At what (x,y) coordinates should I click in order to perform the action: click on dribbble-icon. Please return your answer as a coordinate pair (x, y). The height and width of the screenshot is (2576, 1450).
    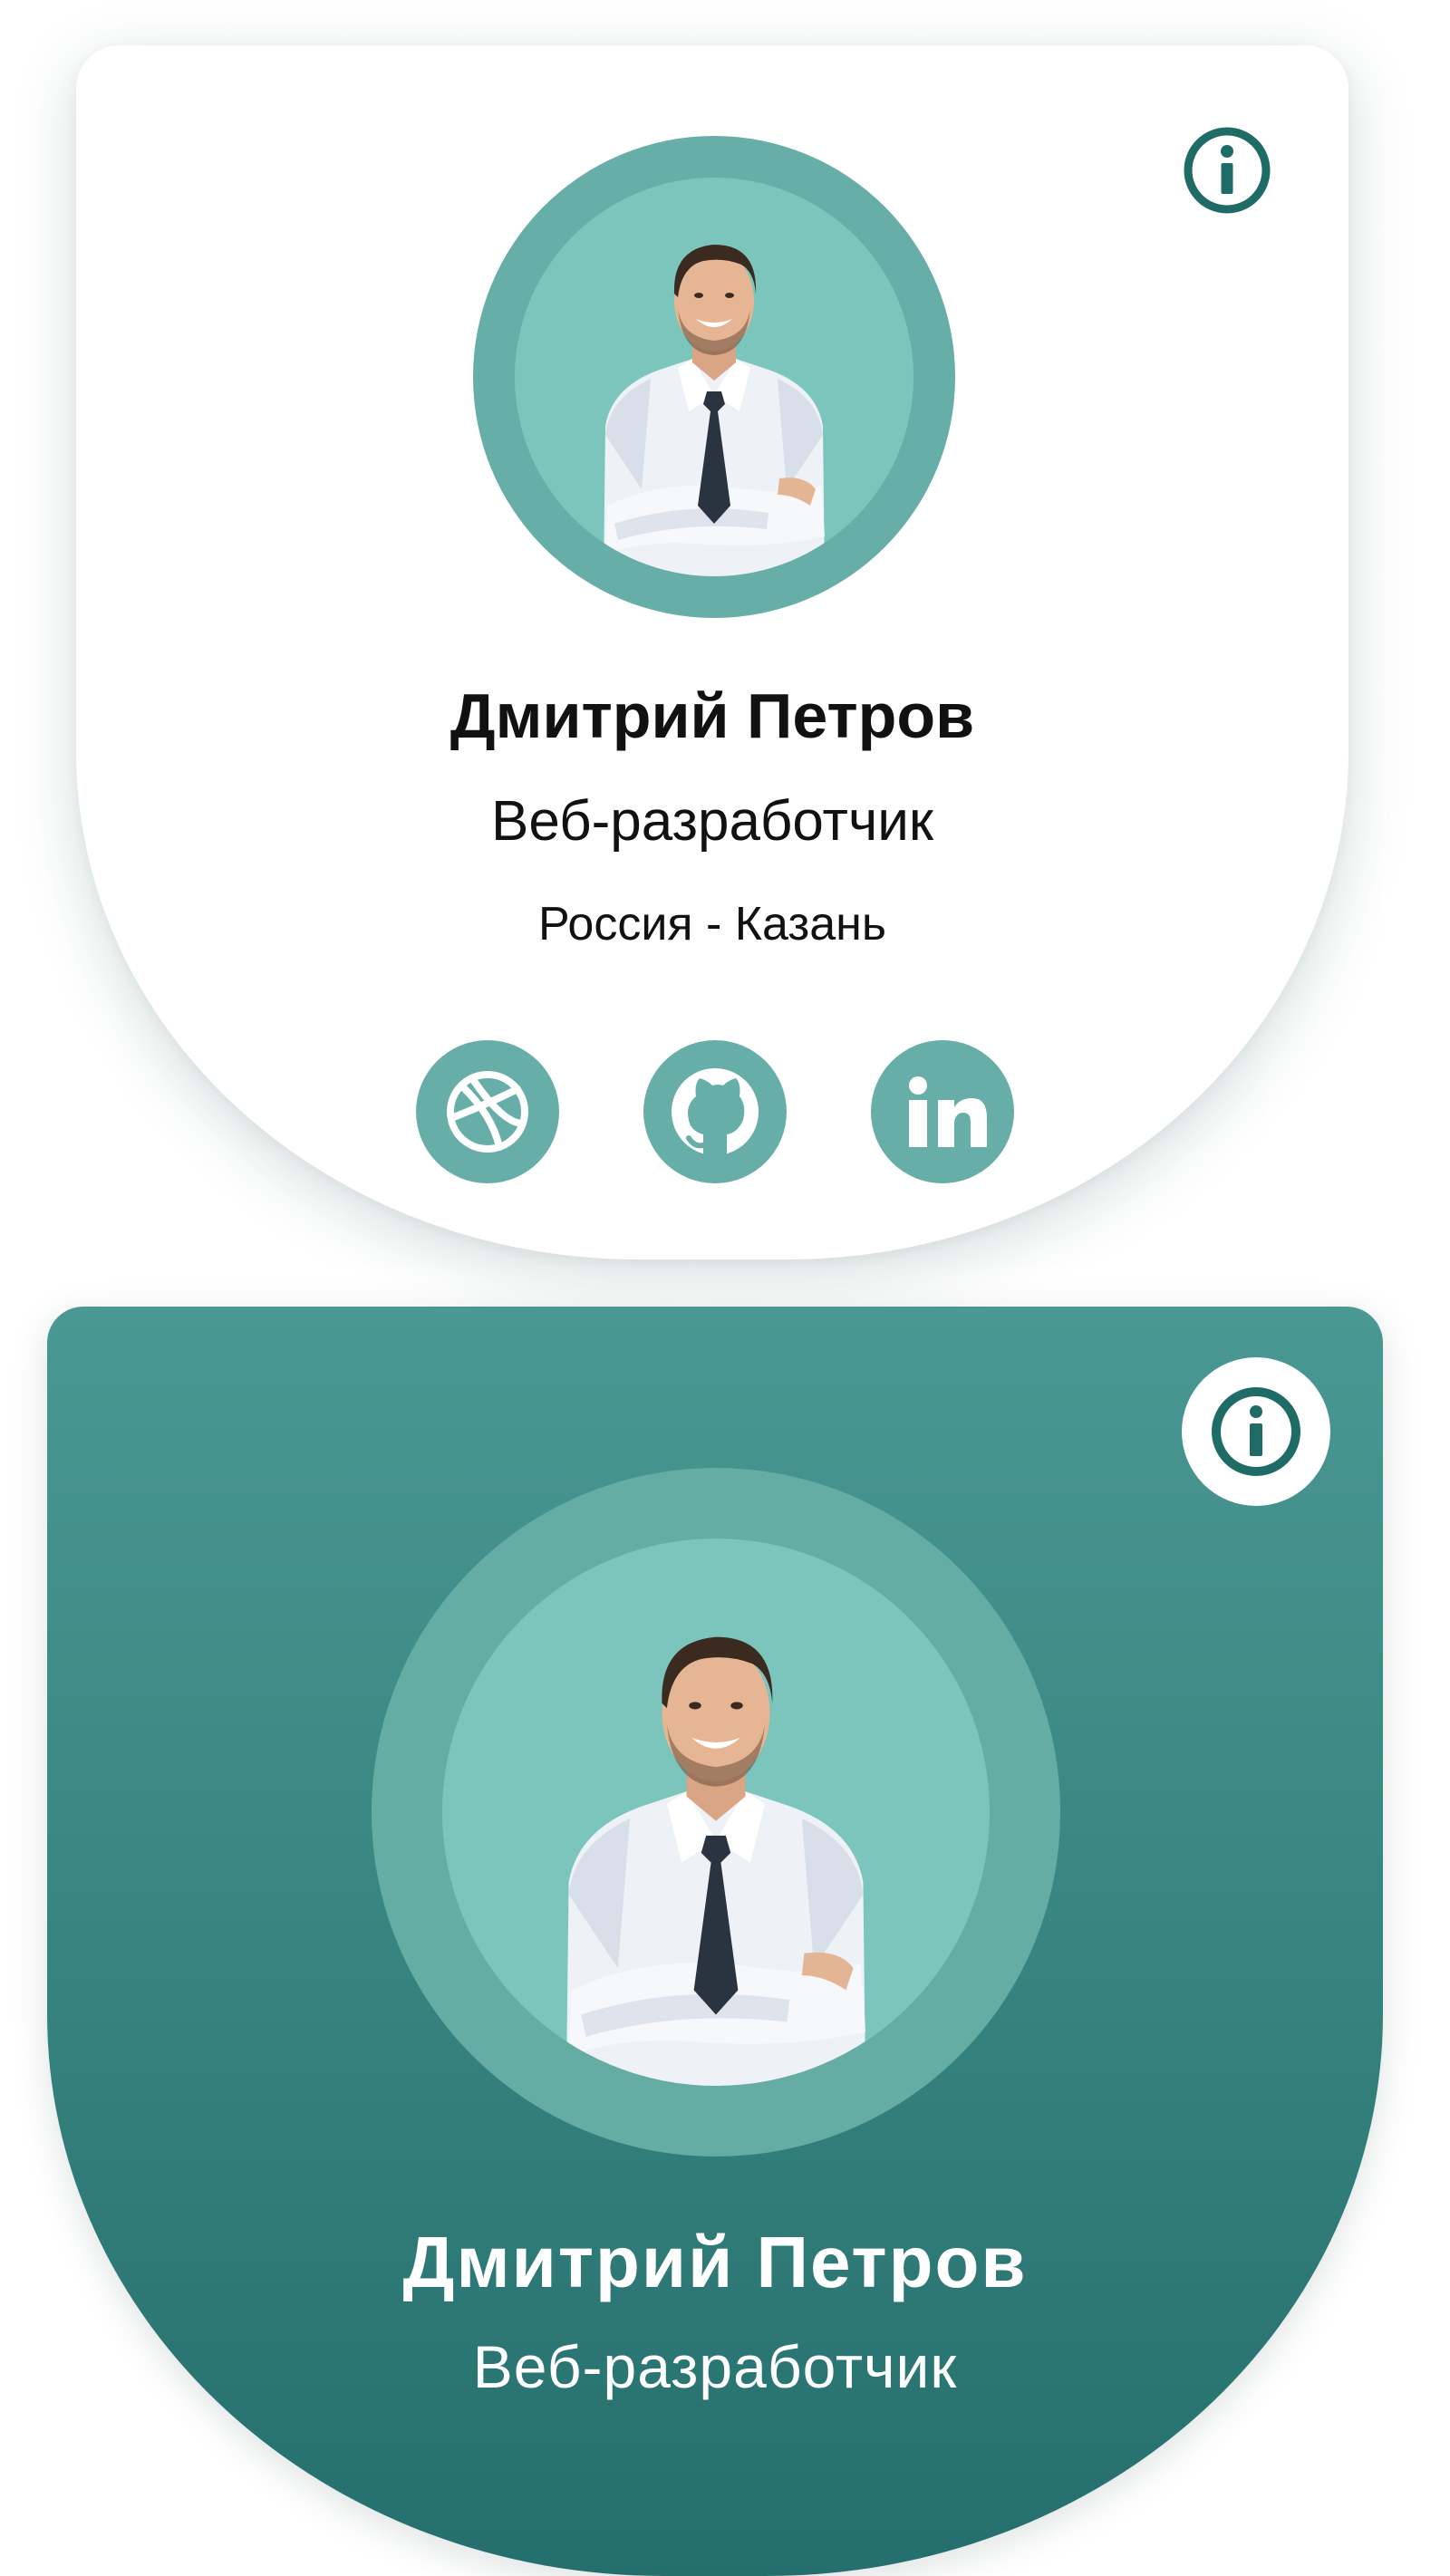
    Looking at the image, I should click on (487, 1112).